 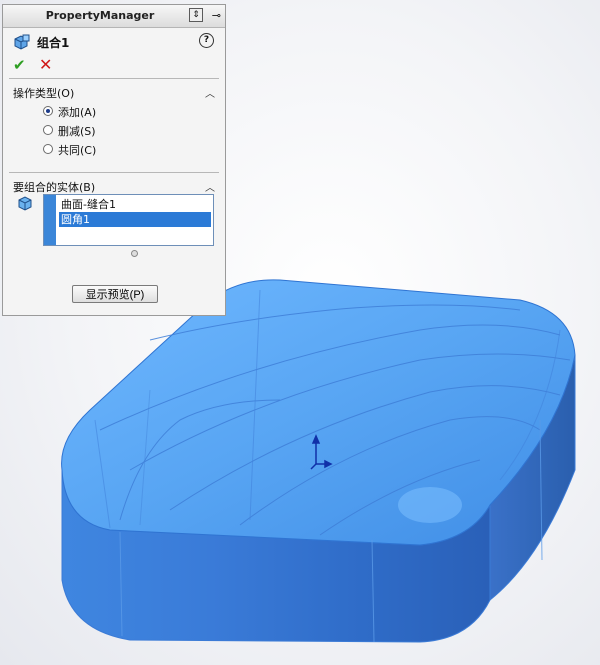 What do you see at coordinates (196, 15) in the screenshot?
I see `expand-panel-icon: ⇕` at bounding box center [196, 15].